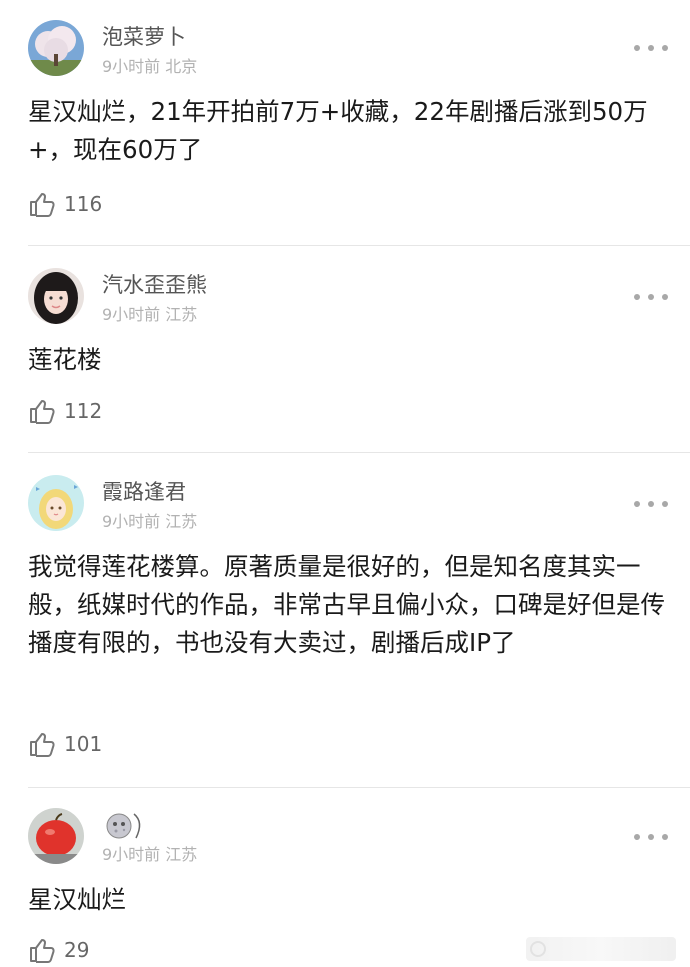 This screenshot has width=690, height=967. What do you see at coordinates (77, 899) in the screenshot?
I see `comment-text: 星汉灿烂` at bounding box center [77, 899].